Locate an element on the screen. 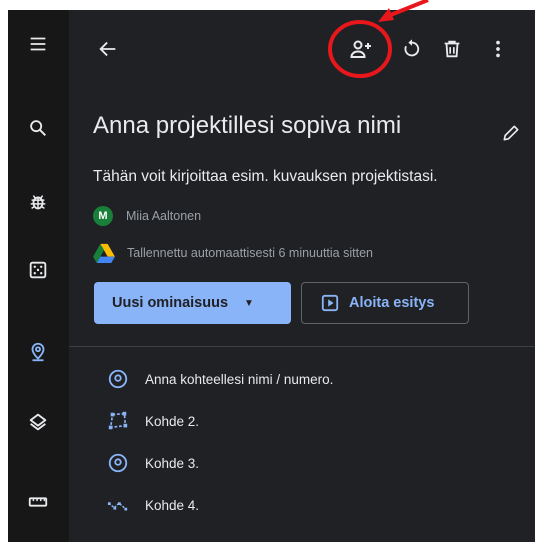  arrow-head is located at coordinates (386, 15).